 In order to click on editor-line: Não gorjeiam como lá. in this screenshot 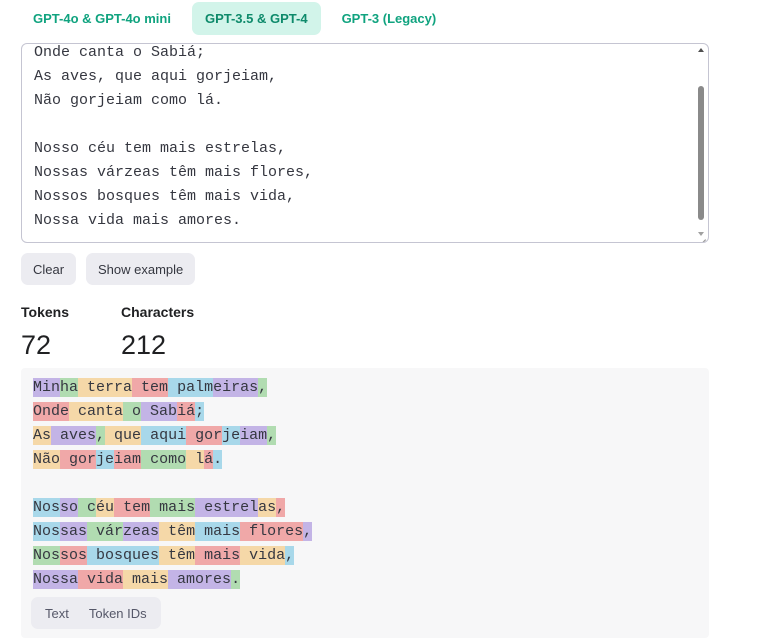, I will do `click(129, 100)`.